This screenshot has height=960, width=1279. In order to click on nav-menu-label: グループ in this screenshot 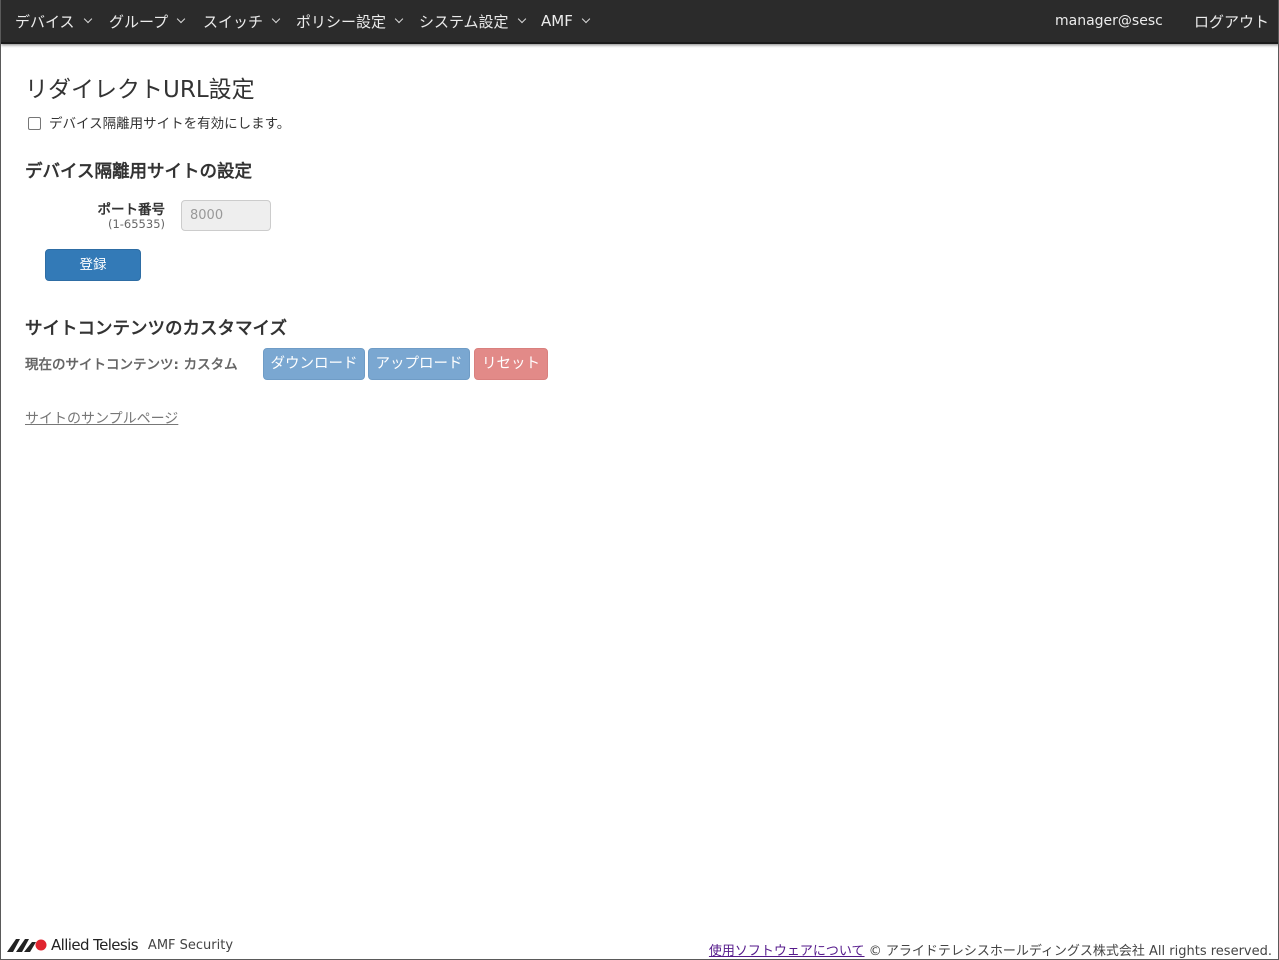, I will do `click(139, 21)`.